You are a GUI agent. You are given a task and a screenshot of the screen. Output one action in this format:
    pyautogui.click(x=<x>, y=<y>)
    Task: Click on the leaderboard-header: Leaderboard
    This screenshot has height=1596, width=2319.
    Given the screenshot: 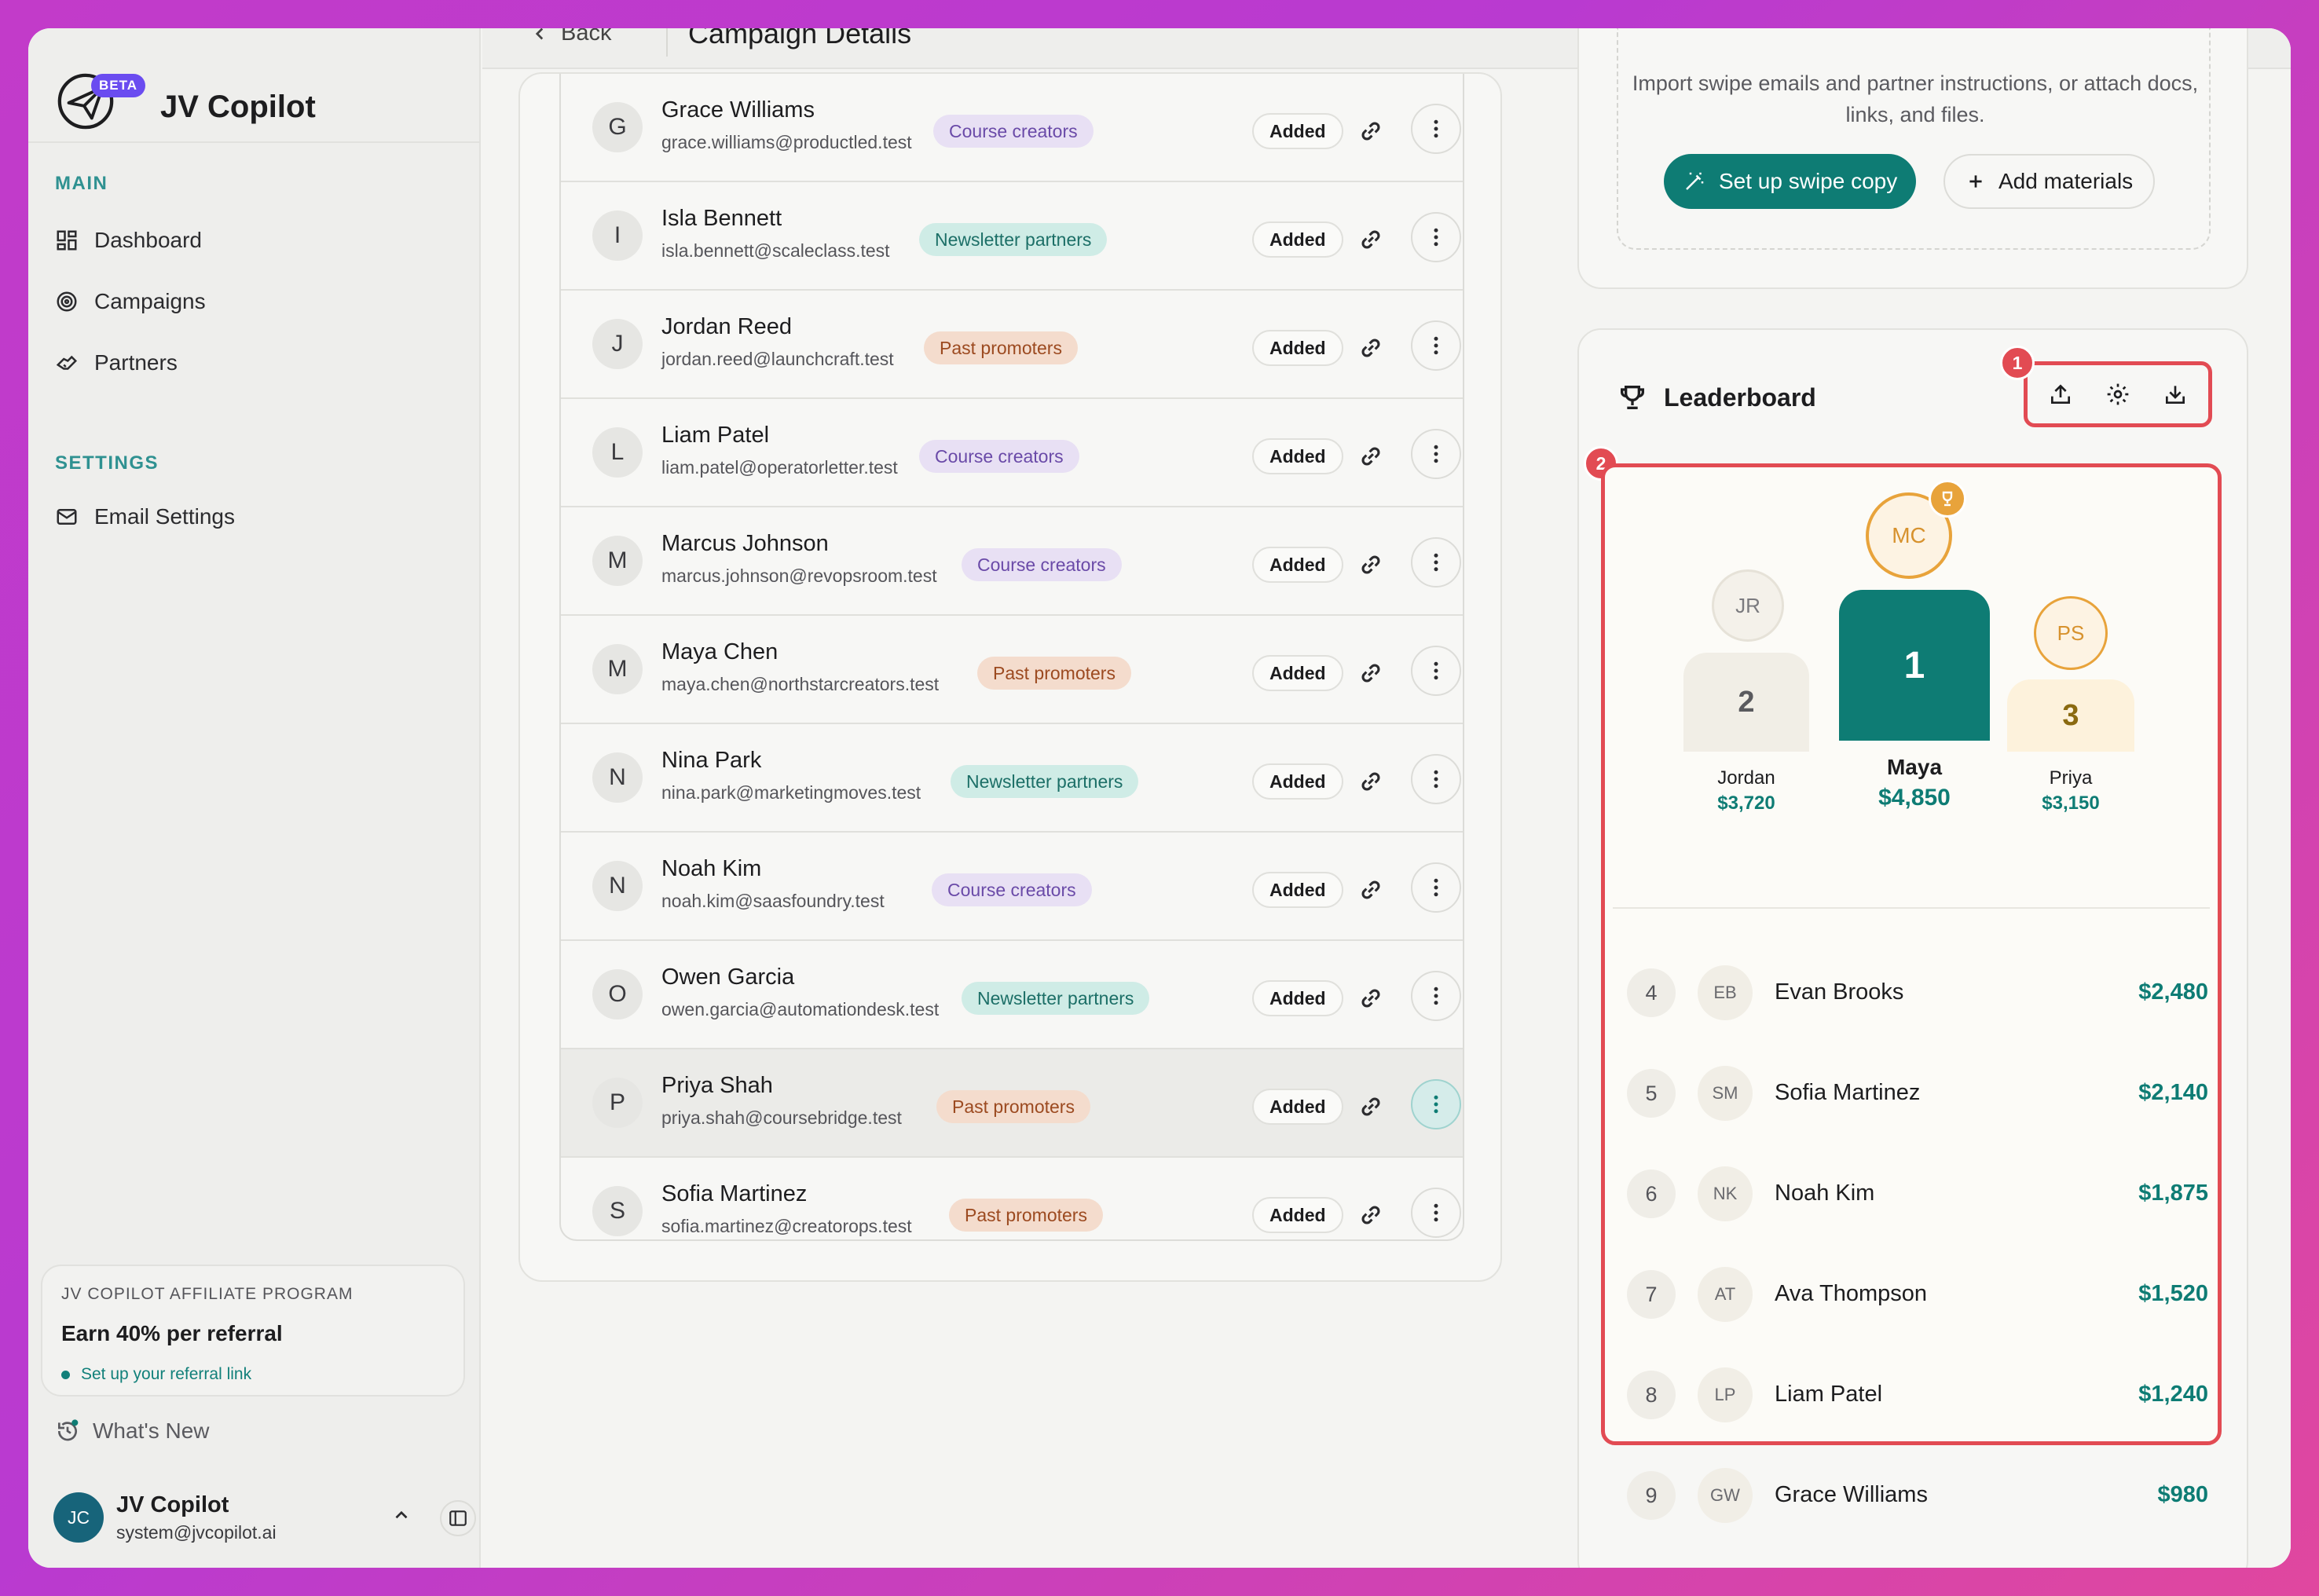 What is the action you would take?
    pyautogui.click(x=1716, y=397)
    